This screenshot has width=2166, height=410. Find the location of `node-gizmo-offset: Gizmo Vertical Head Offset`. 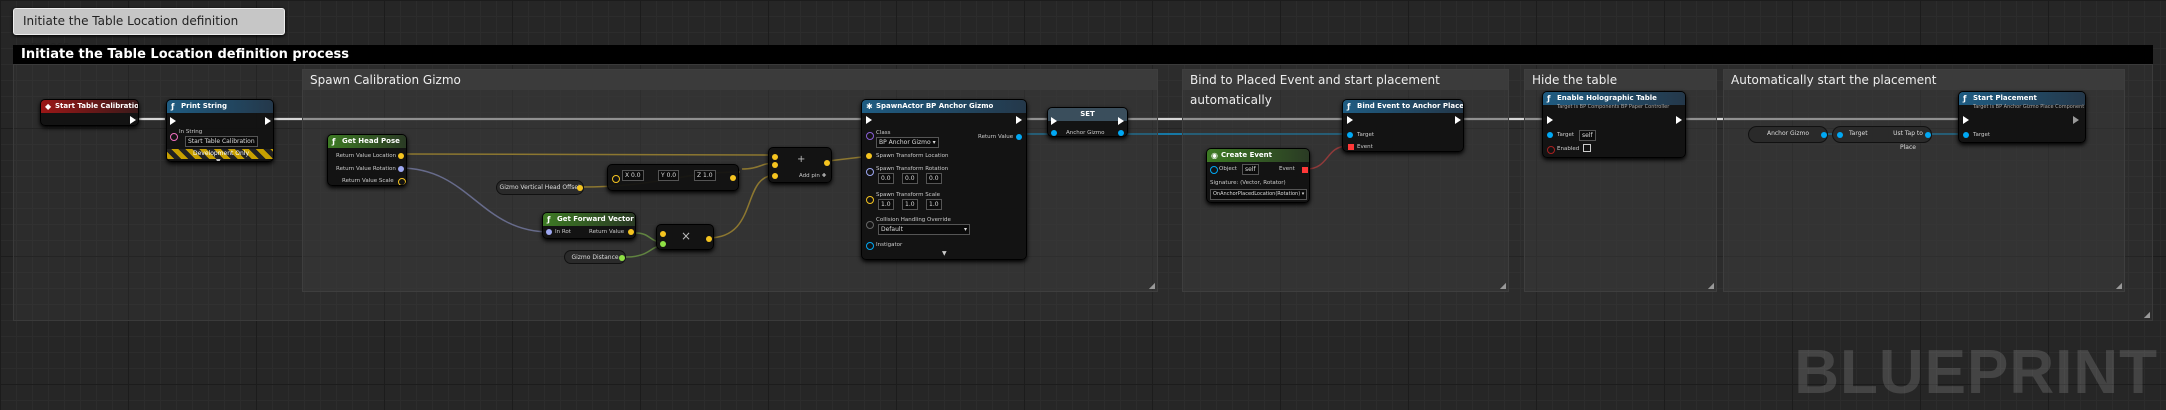

node-gizmo-offset: Gizmo Vertical Head Offset is located at coordinates (540, 187).